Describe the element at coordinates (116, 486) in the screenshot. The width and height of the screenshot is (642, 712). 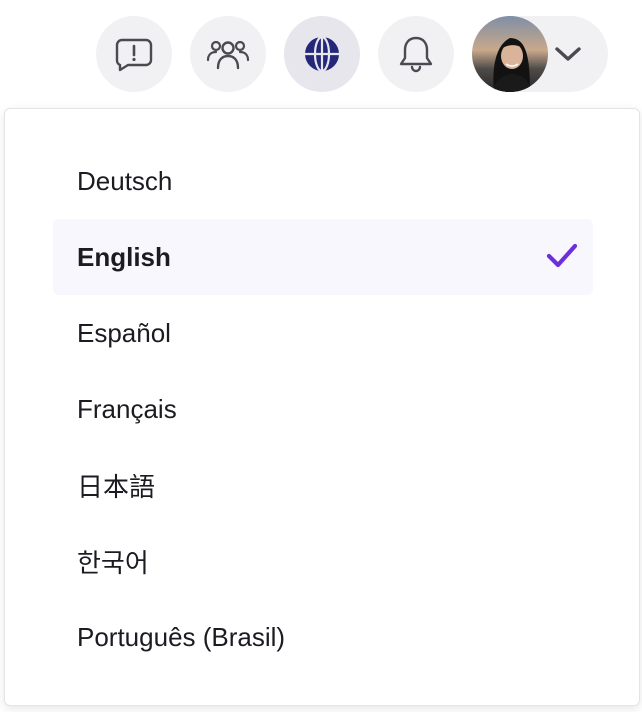
I see `language-option-label: 日本語` at that location.